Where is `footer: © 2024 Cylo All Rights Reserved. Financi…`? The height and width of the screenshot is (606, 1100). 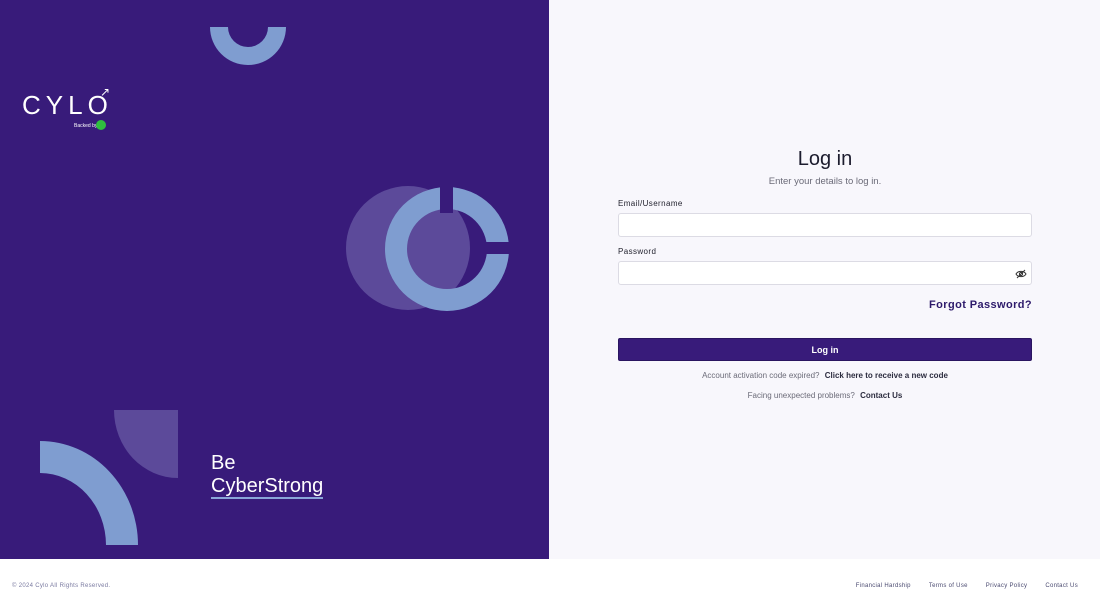 footer: © 2024 Cylo All Rights Reserved. Financi… is located at coordinates (550, 582).